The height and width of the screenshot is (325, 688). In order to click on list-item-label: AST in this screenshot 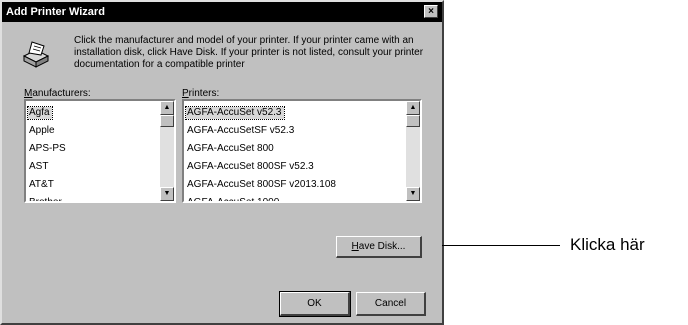, I will do `click(39, 166)`.